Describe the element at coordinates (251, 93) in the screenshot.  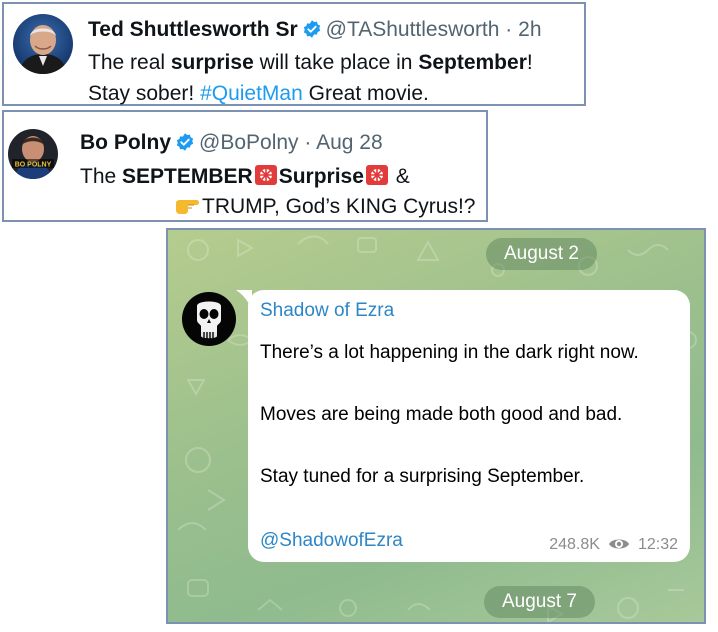
I see `hashtag-link: #QuietMan` at that location.